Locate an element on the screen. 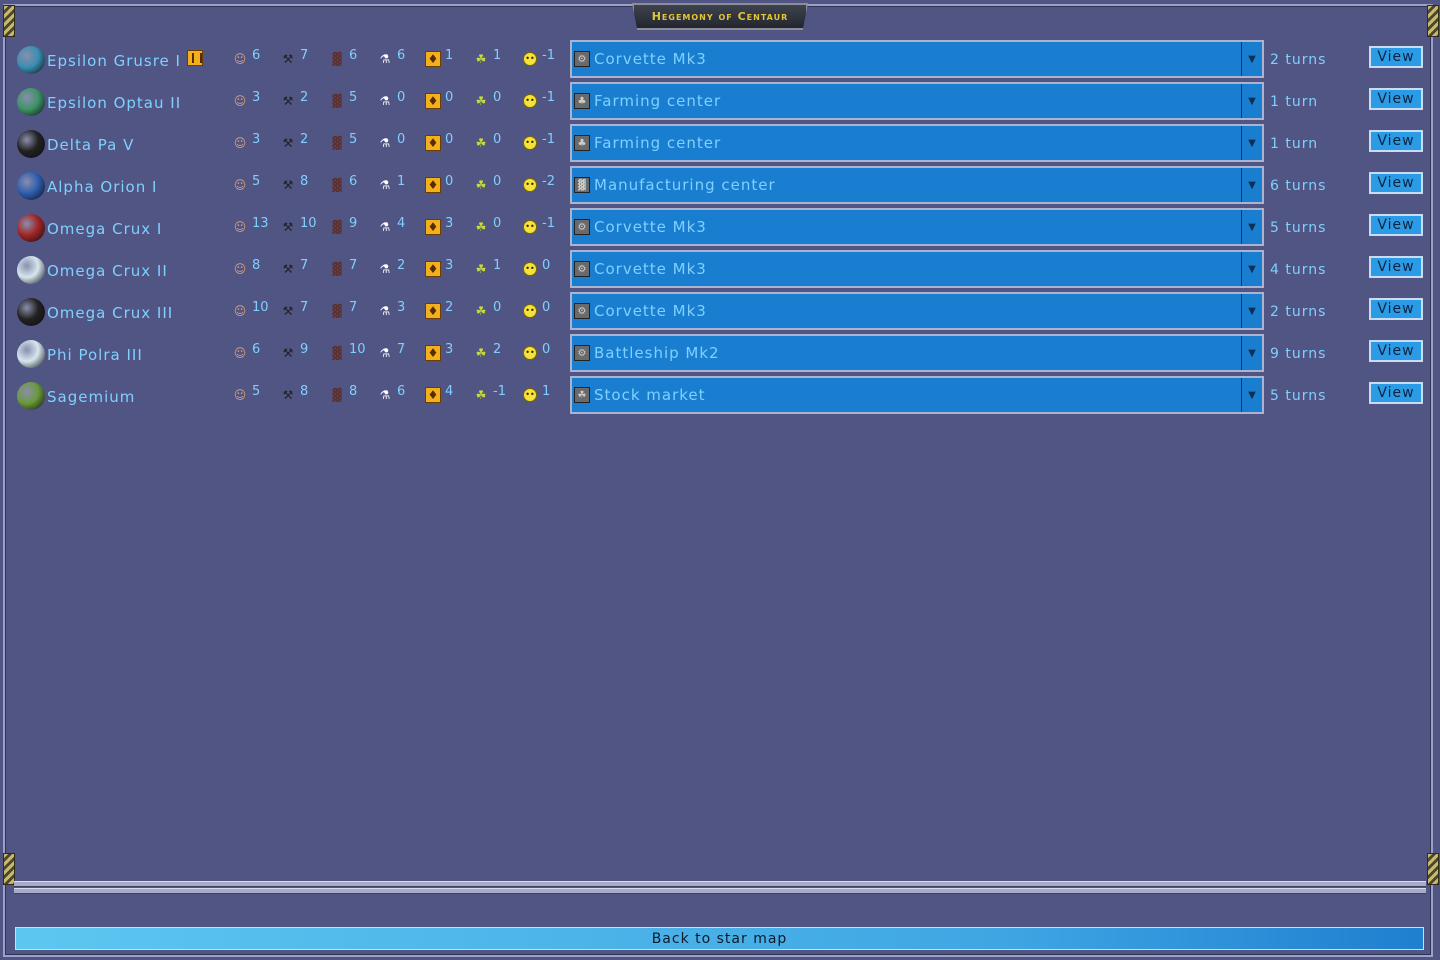  production-label: Battleship Mk2 is located at coordinates (657, 353).